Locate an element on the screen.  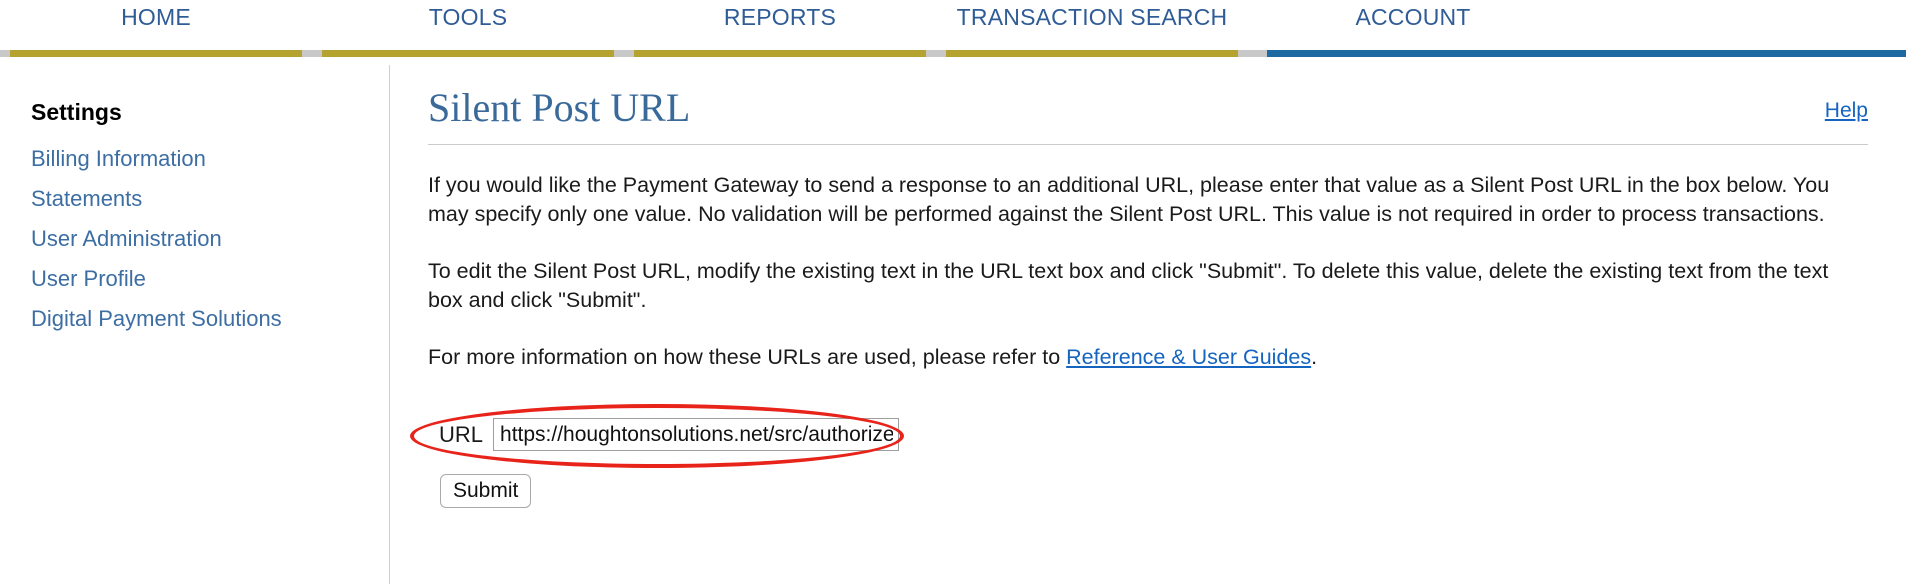
sidebar-heading-settings: Settings is located at coordinates (76, 112).